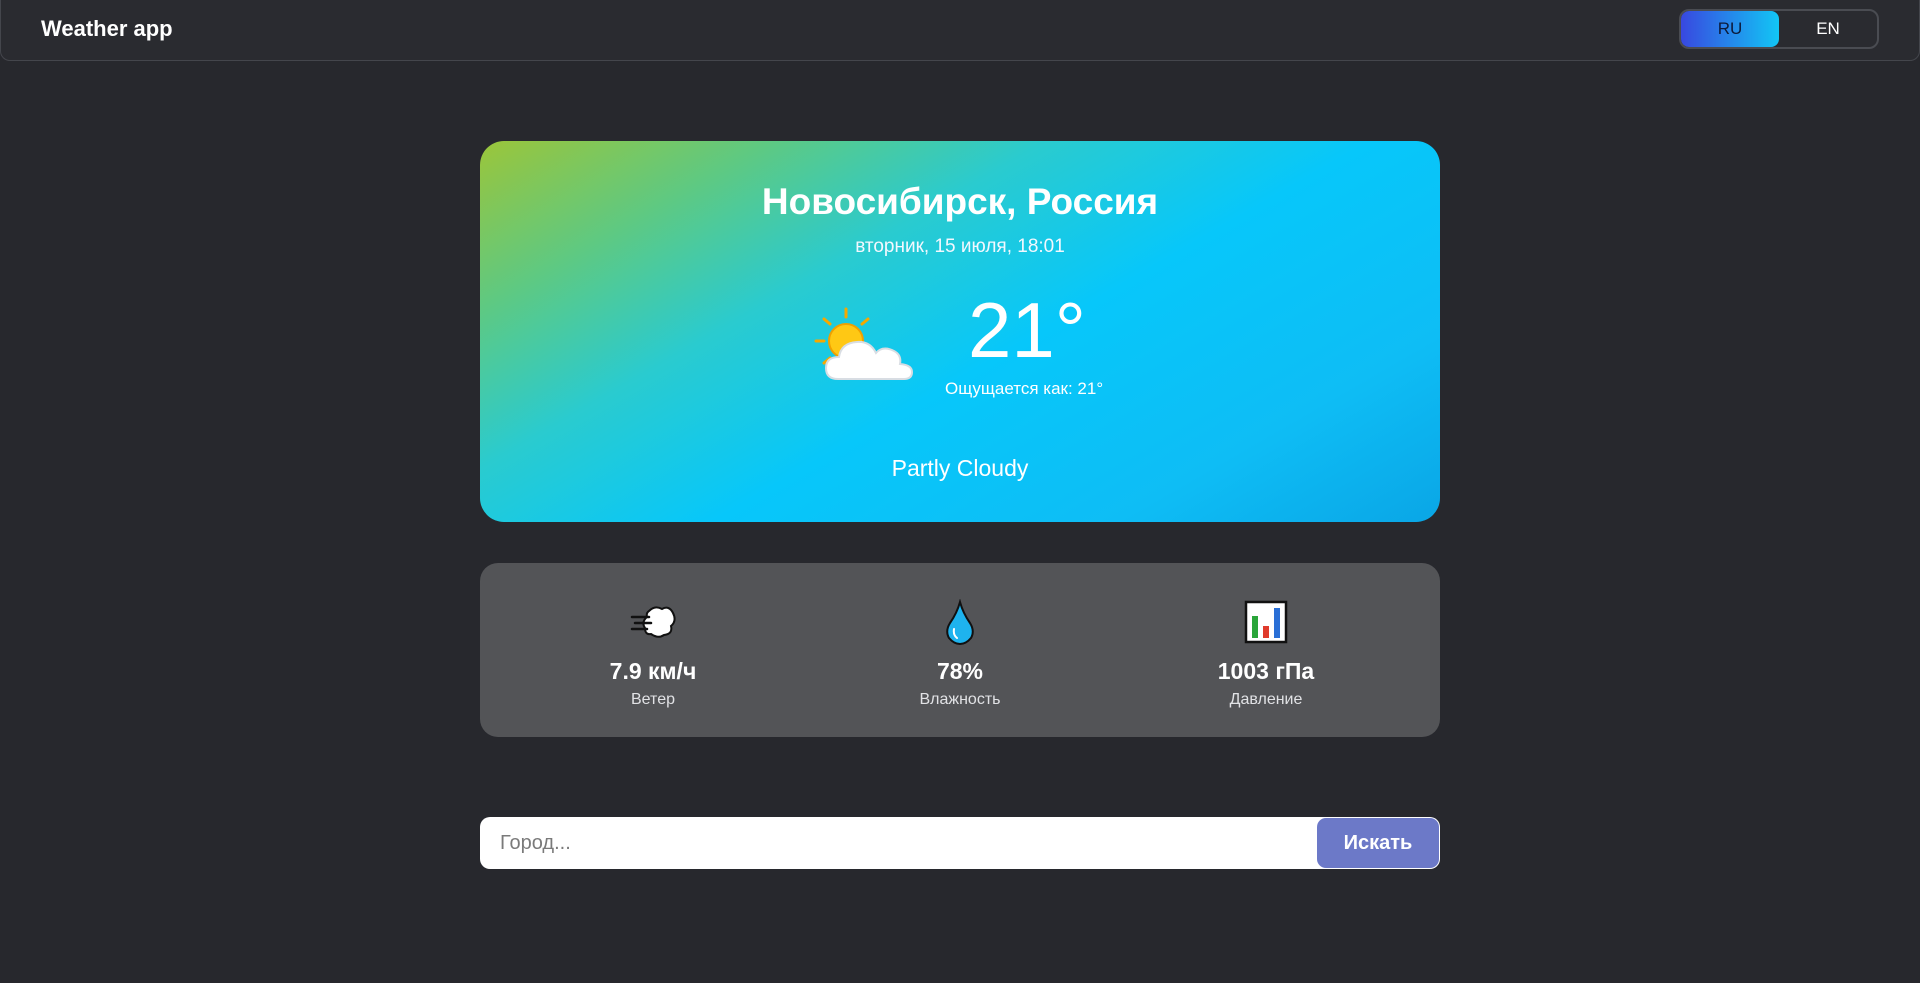 Image resolution: width=1920 pixels, height=983 pixels. Describe the element at coordinates (1730, 29) in the screenshot. I see `language-button-ru: RU` at that location.